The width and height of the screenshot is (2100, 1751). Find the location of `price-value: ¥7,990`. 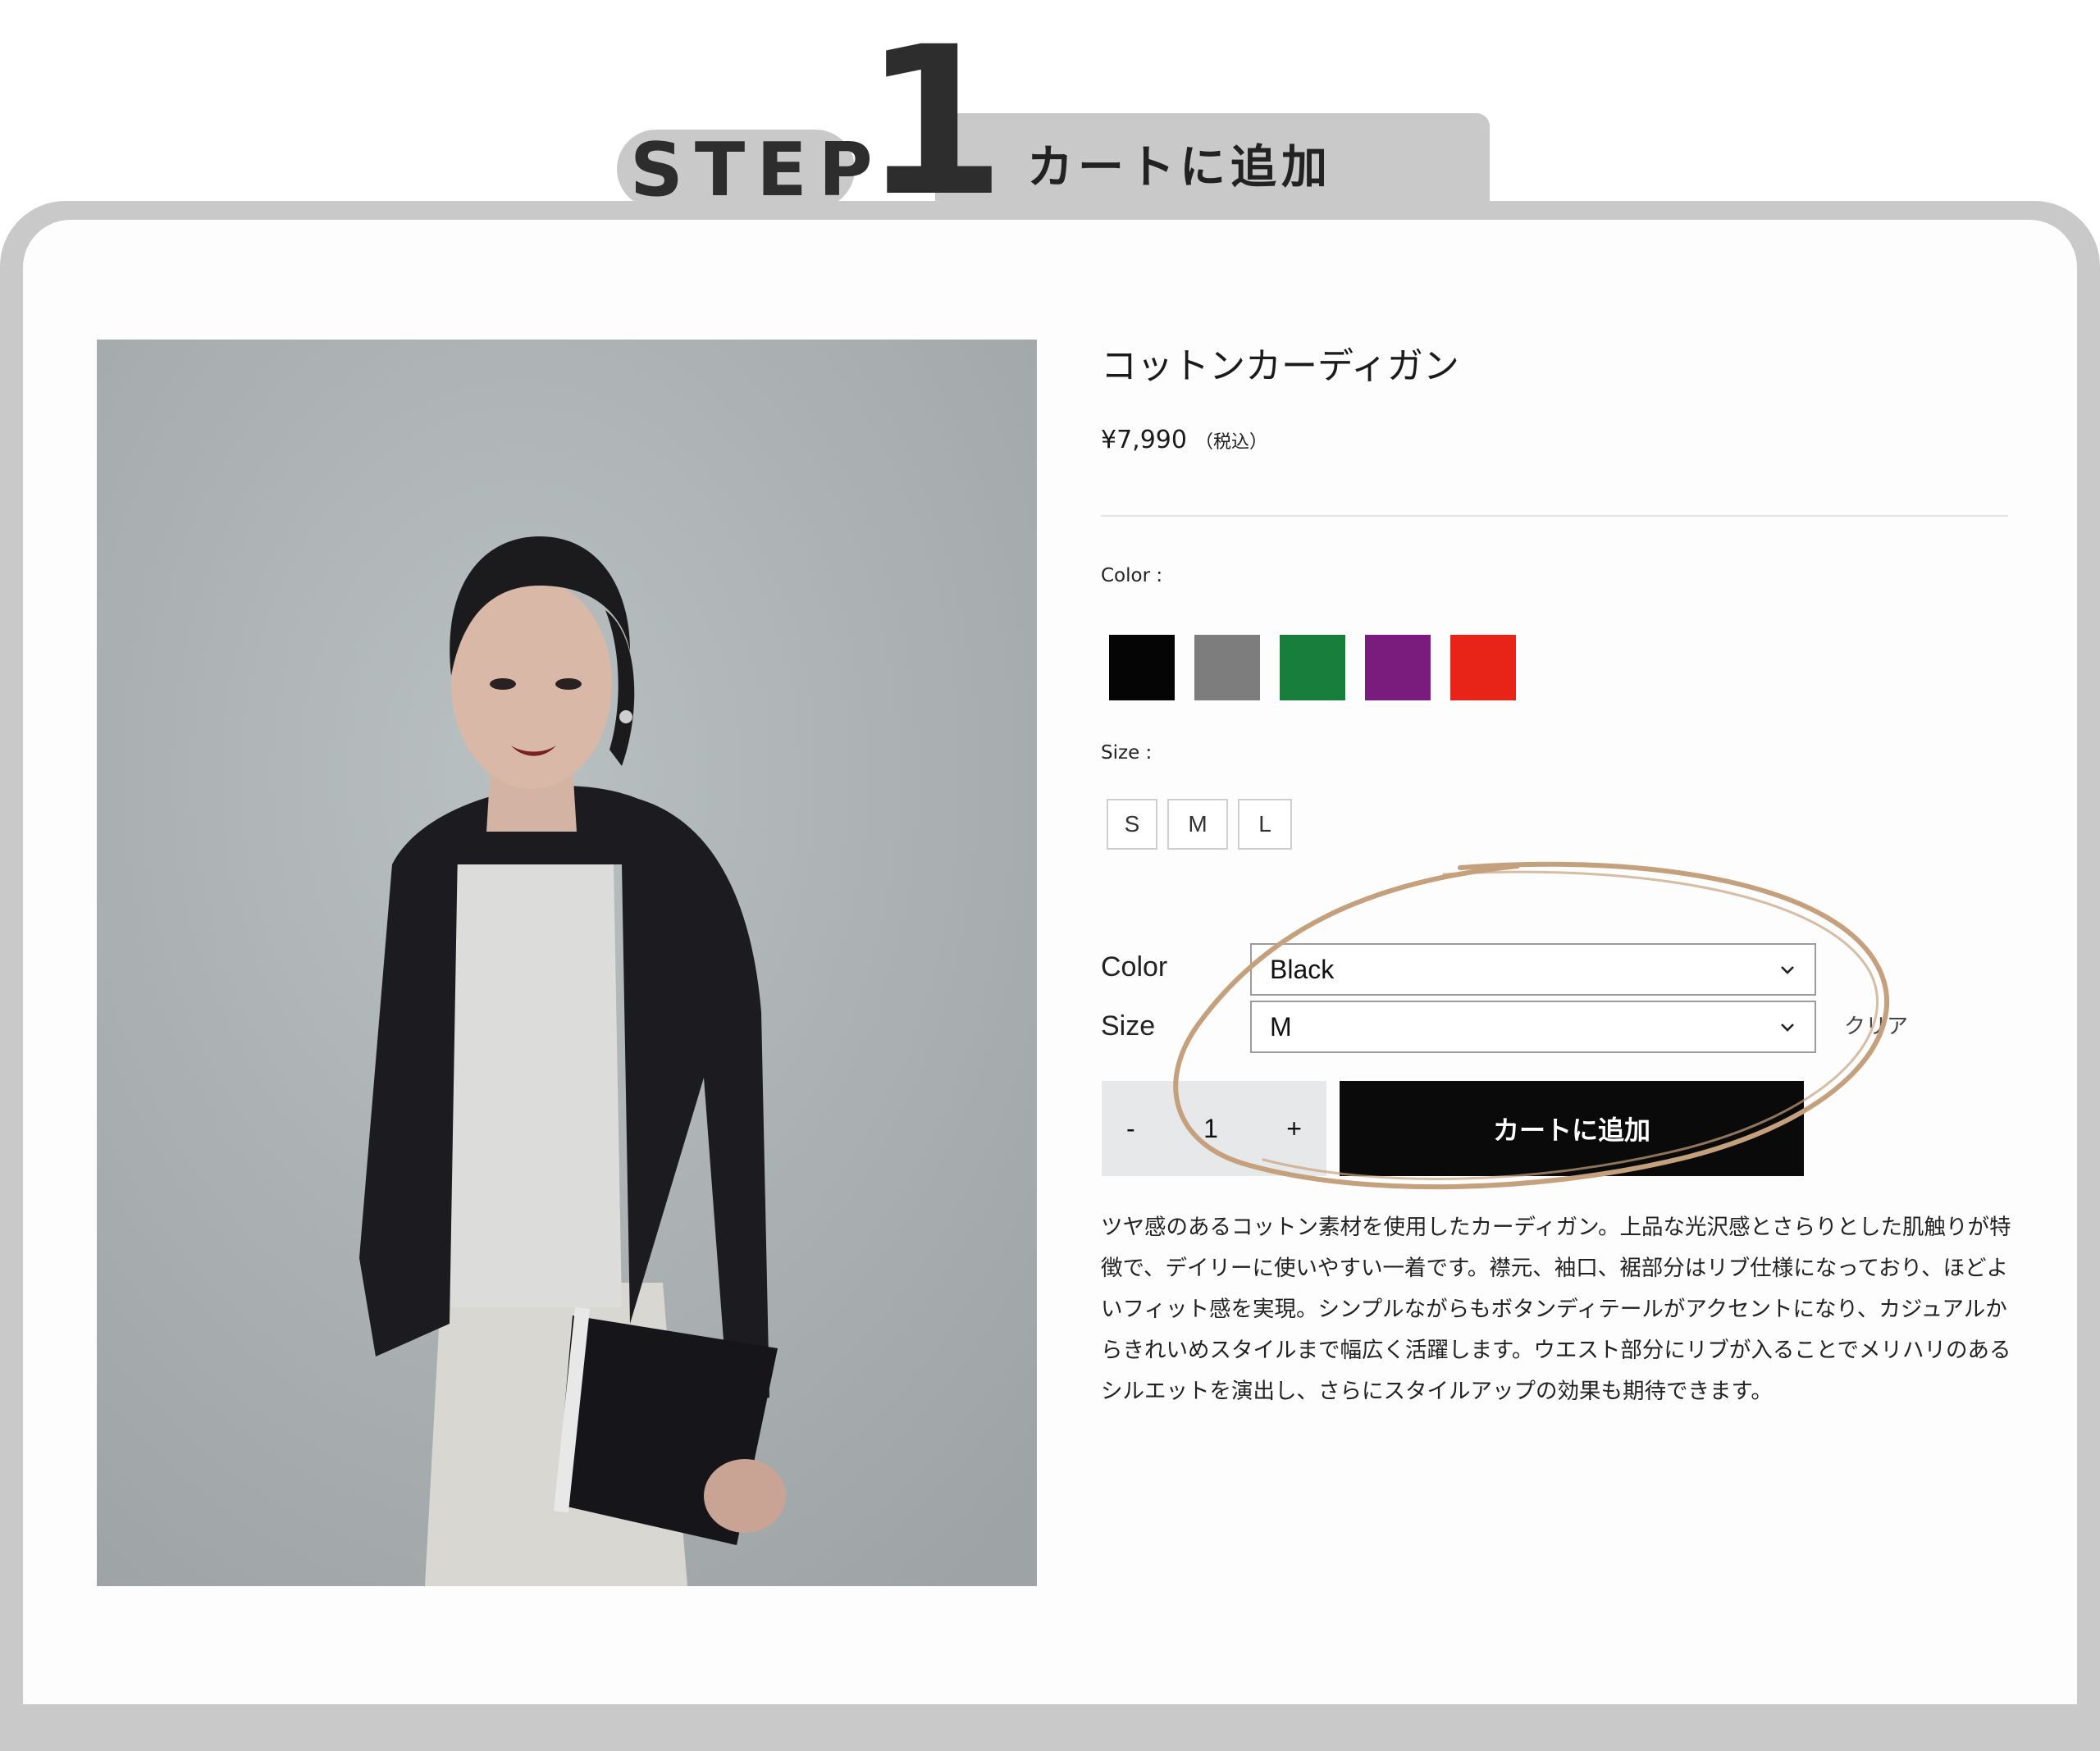

price-value: ¥7,990 is located at coordinates (1144, 440).